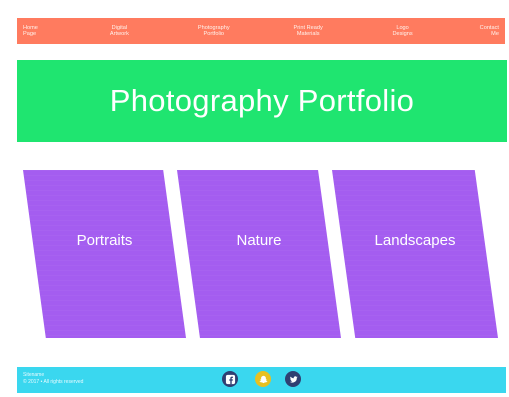 This screenshot has width=509, height=397. What do you see at coordinates (487, 31) in the screenshot?
I see `nav-contact-me: Contact Me` at bounding box center [487, 31].